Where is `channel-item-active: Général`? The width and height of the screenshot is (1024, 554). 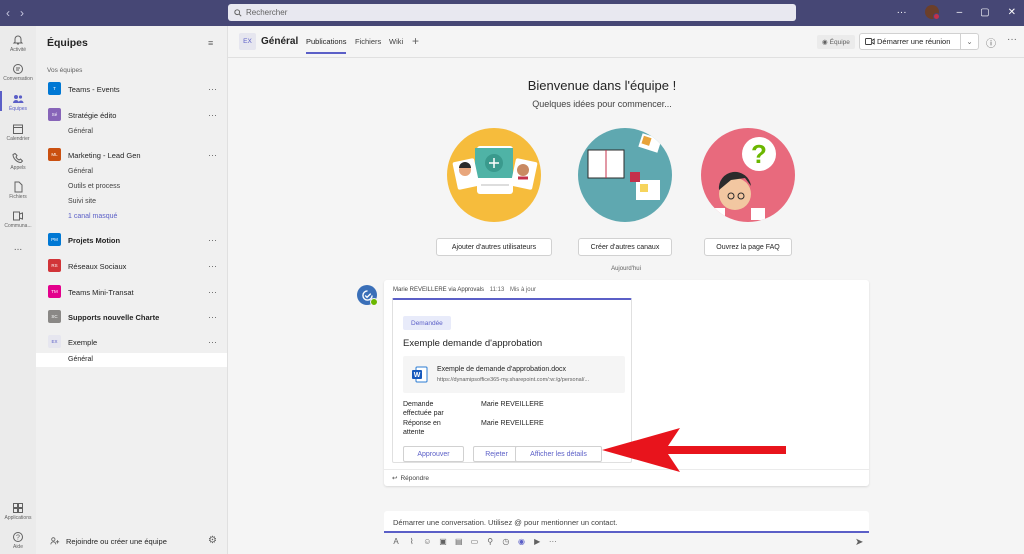 channel-item-active: Général is located at coordinates (80, 359).